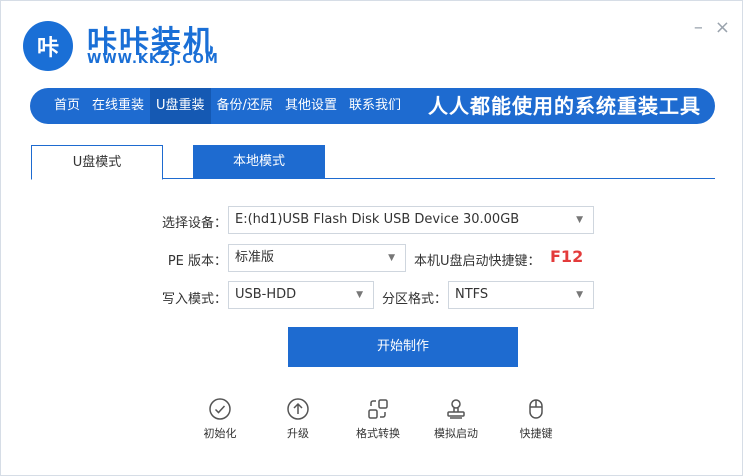  Describe the element at coordinates (197, 261) in the screenshot. I see `pe-version-label: PE 版本：` at that location.